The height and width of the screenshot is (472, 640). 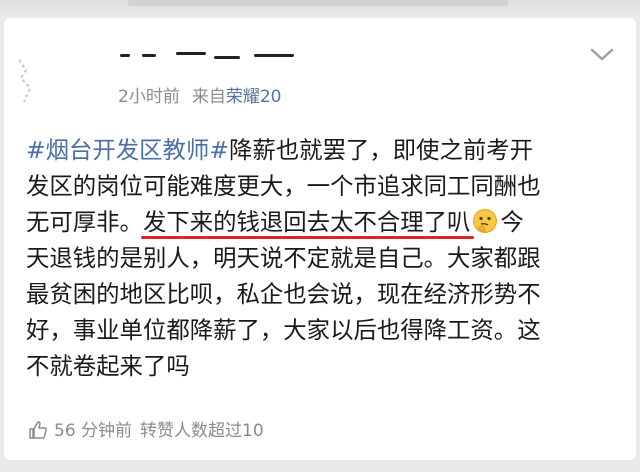 I want to click on post-line: 不就卷起来了吗, so click(x=326, y=366).